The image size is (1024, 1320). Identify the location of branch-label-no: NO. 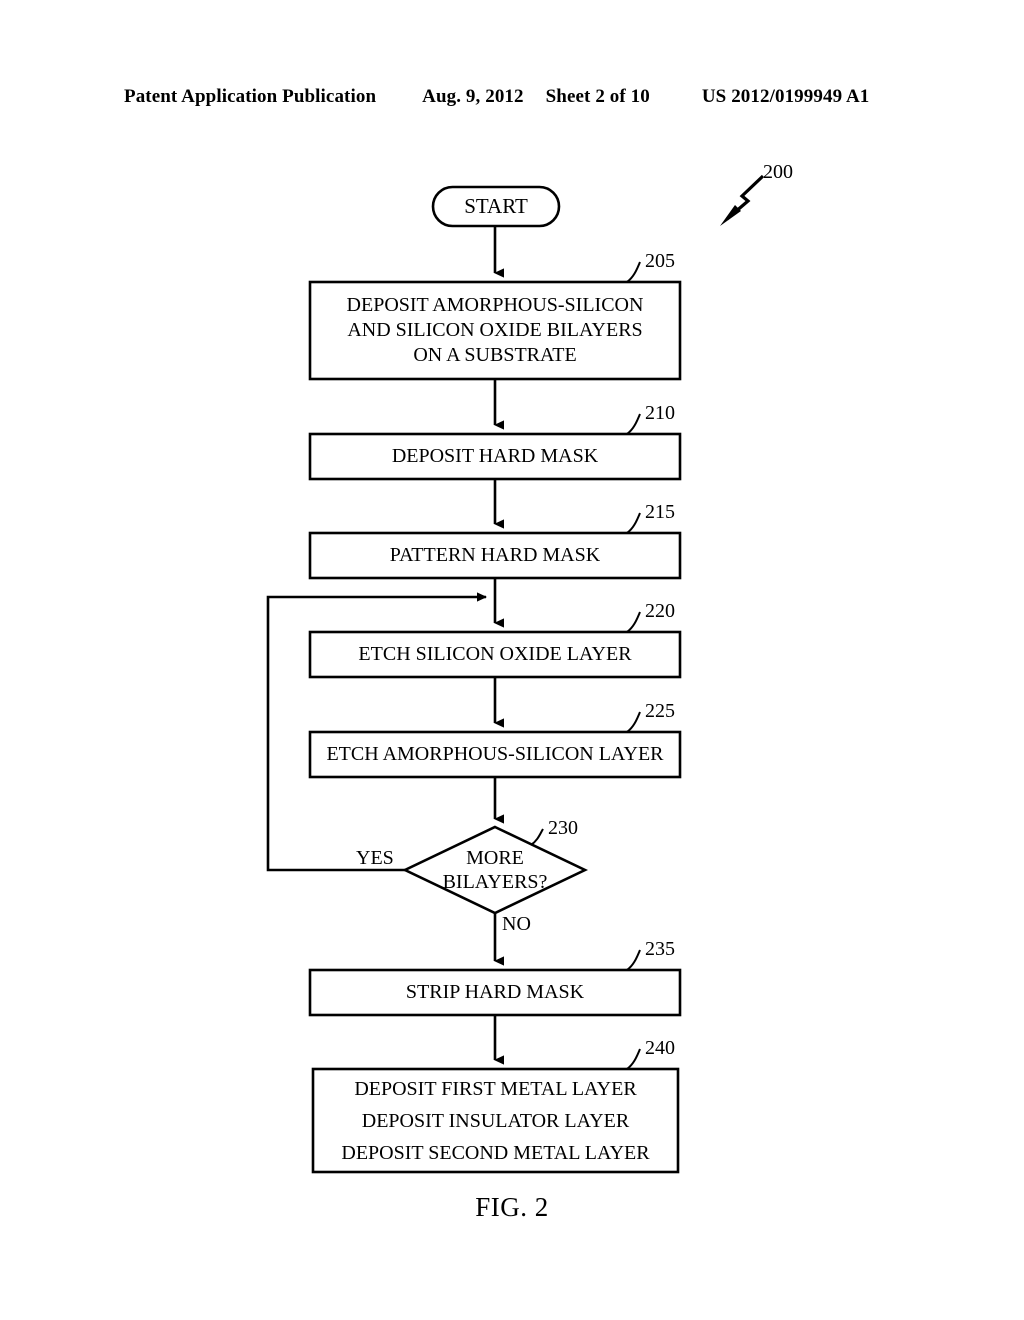
(516, 924).